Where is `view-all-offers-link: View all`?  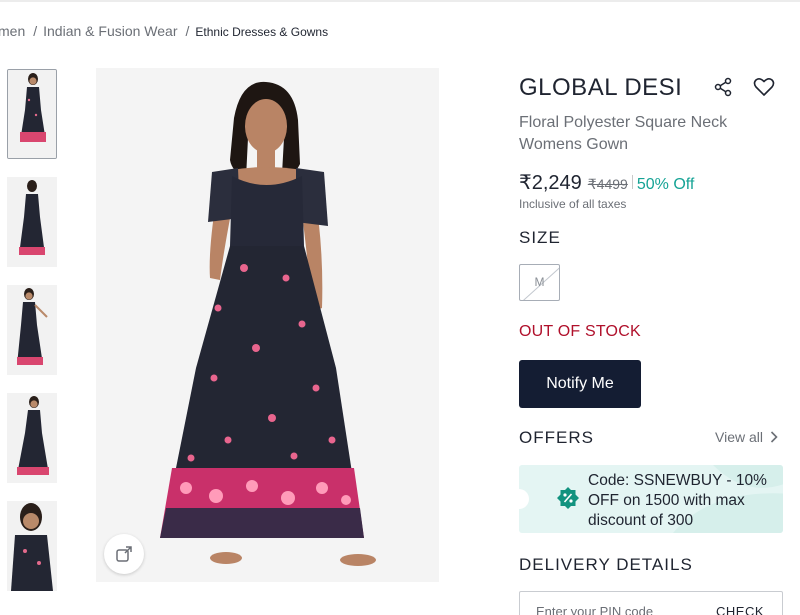 view-all-offers-link: View all is located at coordinates (746, 437).